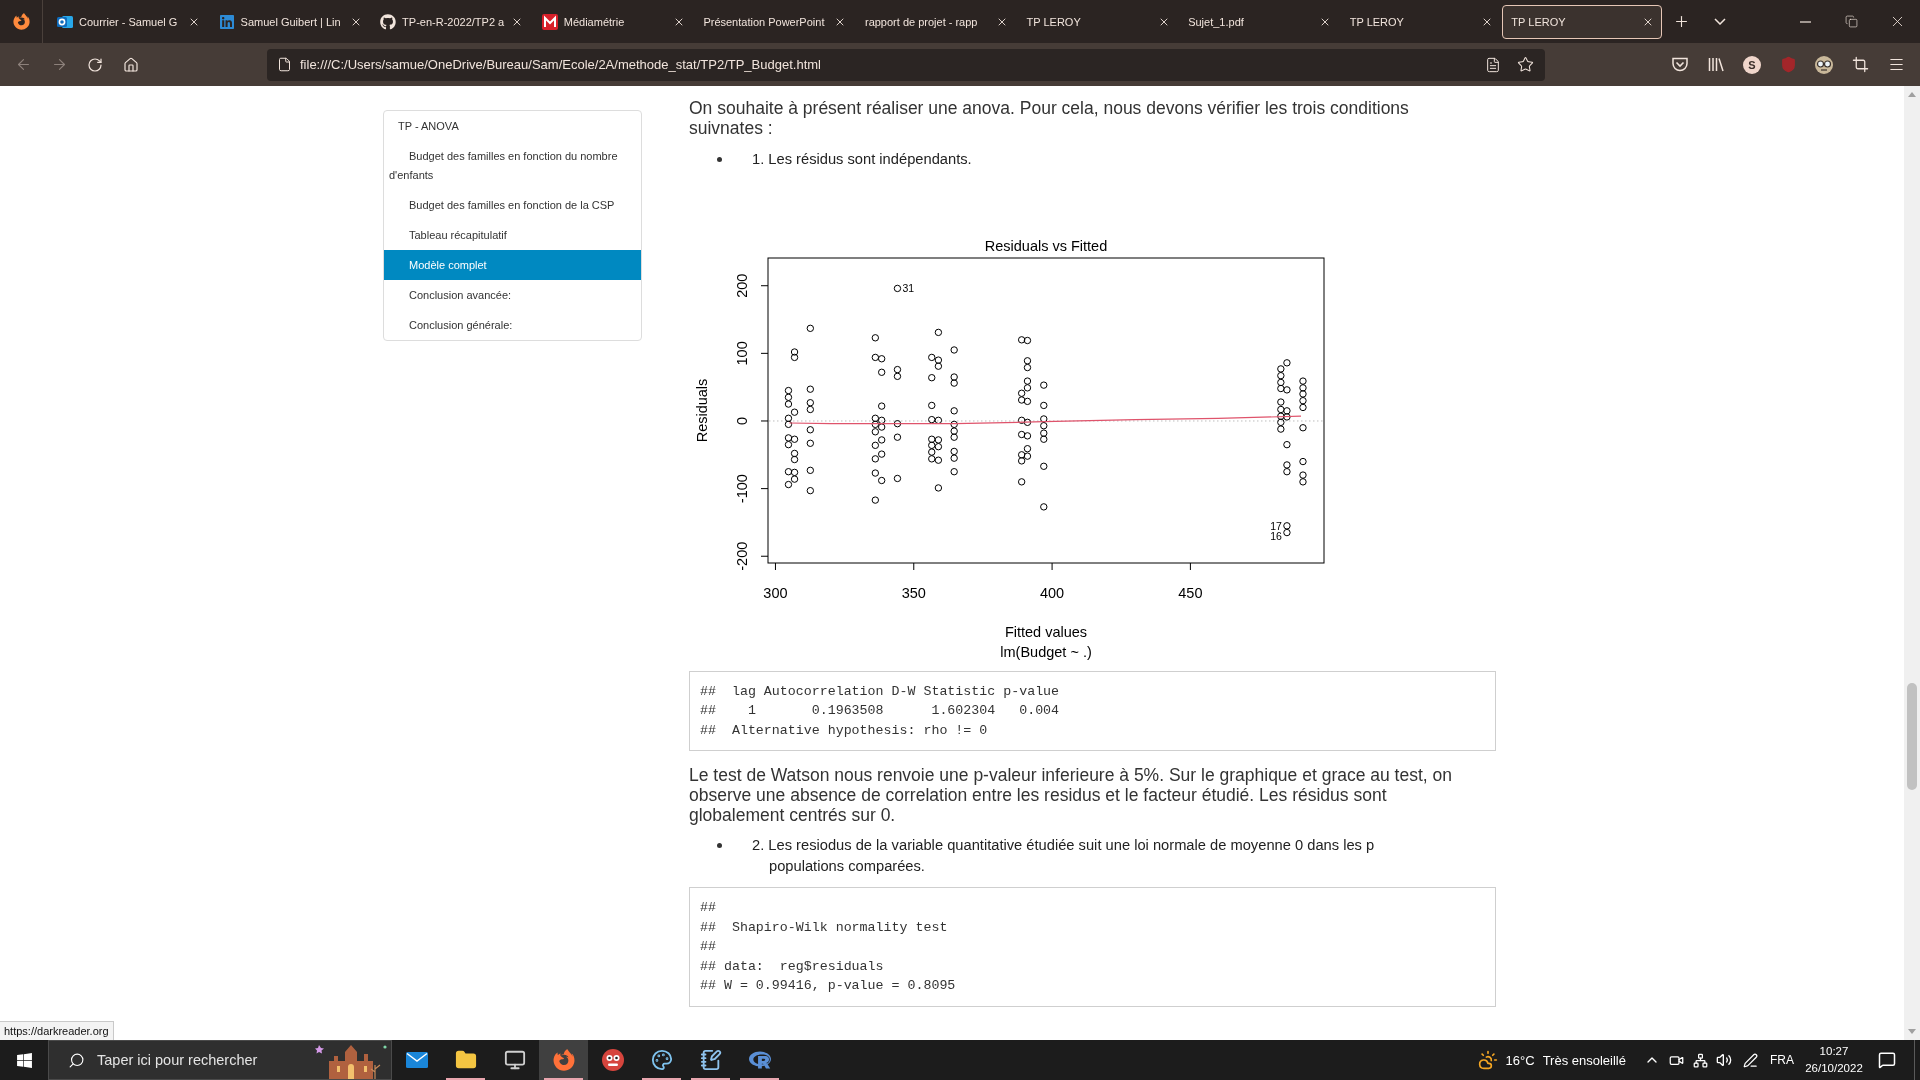 The image size is (1920, 1080). Describe the element at coordinates (512, 295) in the screenshot. I see `toc-item: Conclusion avancée:` at that location.